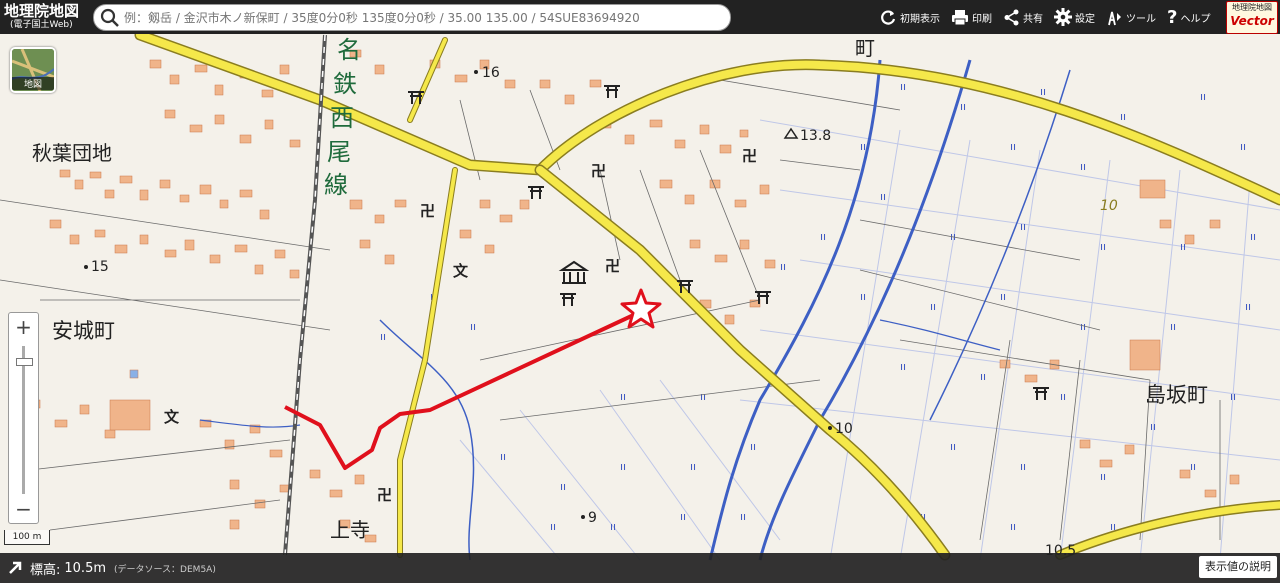 This screenshot has width=1280, height=583. I want to click on help-button: ? ヘルプ, so click(1188, 17).